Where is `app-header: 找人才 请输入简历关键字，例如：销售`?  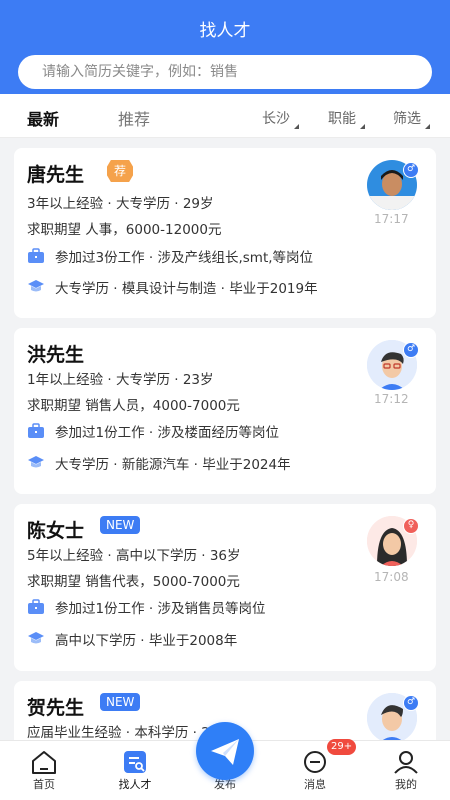 app-header: 找人才 请输入简历关键字，例如：销售 is located at coordinates (225, 47).